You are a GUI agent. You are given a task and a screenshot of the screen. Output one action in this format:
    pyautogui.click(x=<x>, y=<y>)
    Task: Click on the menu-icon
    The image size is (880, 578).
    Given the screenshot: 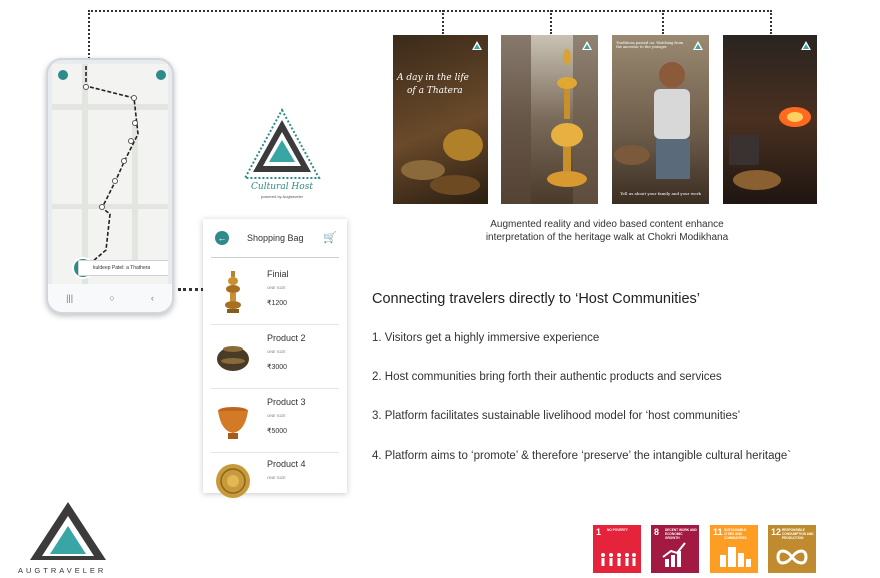 What is the action you would take?
    pyautogui.click(x=63, y=75)
    